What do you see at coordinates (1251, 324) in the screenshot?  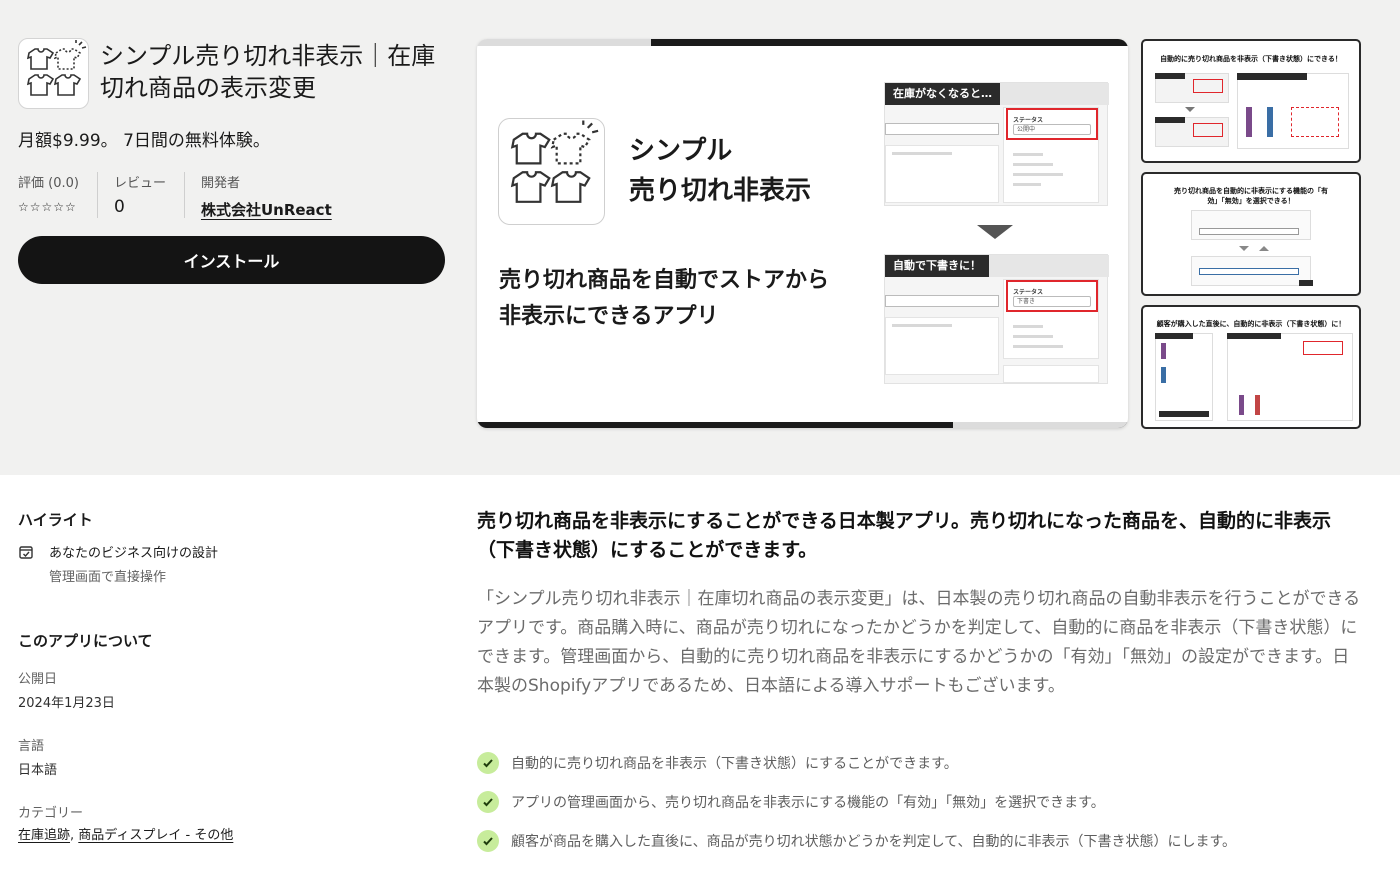 I see `thumbnail-3-title: 顧客が購入した直後に、自動的に非表示（下書き状態）に！` at bounding box center [1251, 324].